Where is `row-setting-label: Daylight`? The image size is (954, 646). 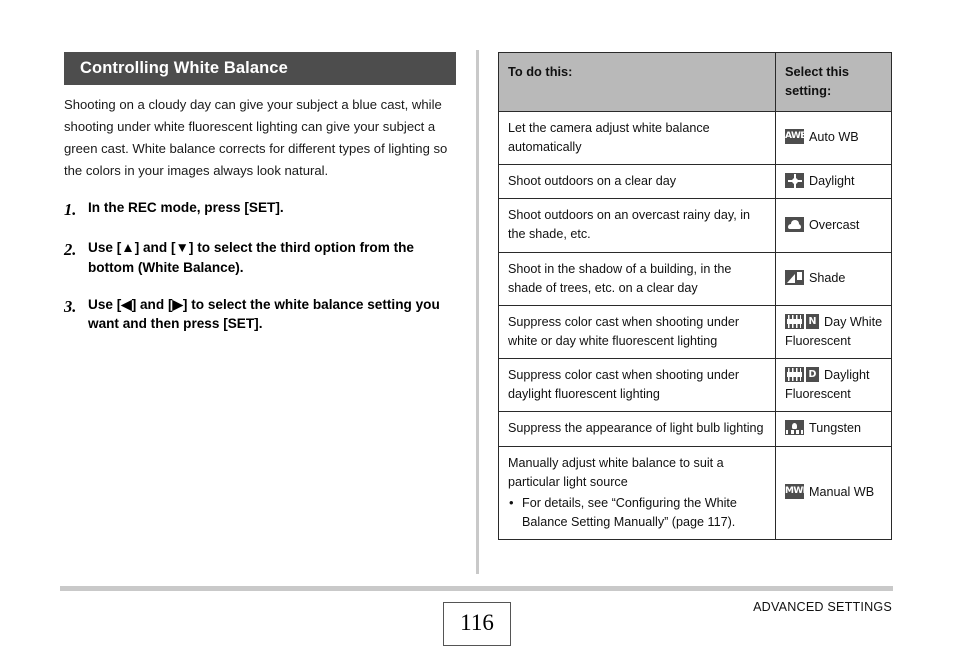
row-setting-label: Daylight is located at coordinates (832, 181).